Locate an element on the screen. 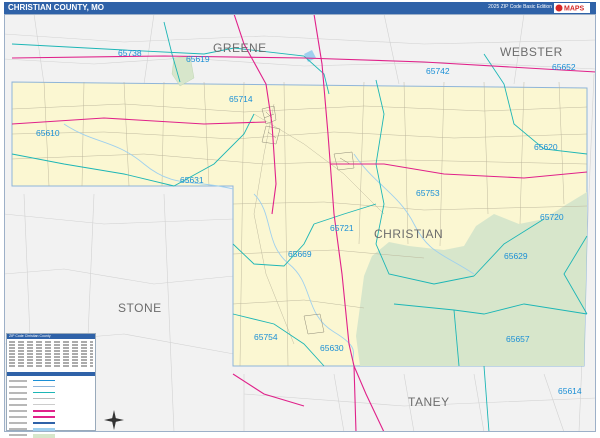 This screenshot has height=438, width=600. zip-label: 65720 is located at coordinates (552, 217).